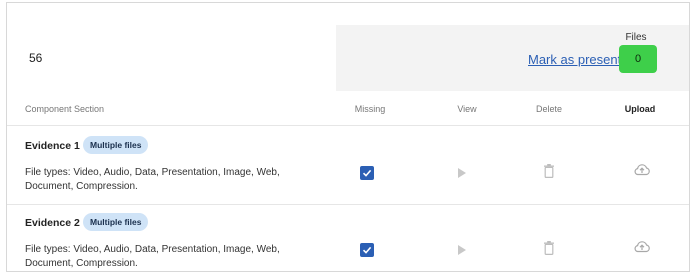 Image resolution: width=696 pixels, height=272 pixels. What do you see at coordinates (52, 223) in the screenshot?
I see `evidence-title: Evidence 2` at bounding box center [52, 223].